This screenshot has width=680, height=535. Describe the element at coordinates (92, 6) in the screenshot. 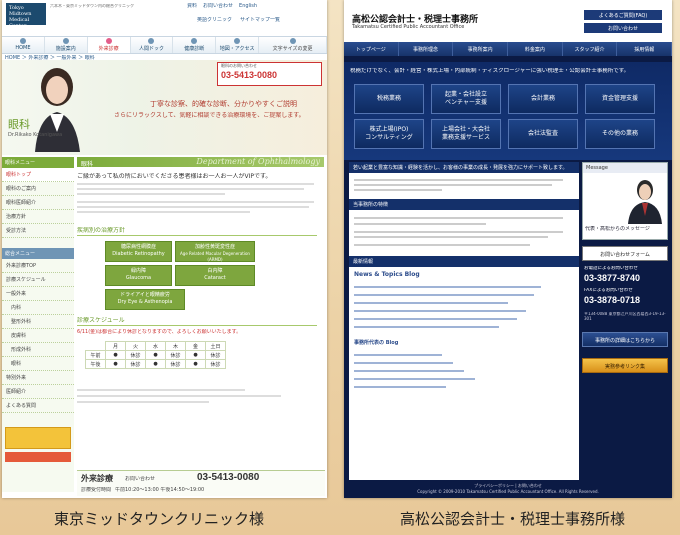

I see `logo-tagline: 六本木・東京ミッドタウン内の総合クリニック` at that location.